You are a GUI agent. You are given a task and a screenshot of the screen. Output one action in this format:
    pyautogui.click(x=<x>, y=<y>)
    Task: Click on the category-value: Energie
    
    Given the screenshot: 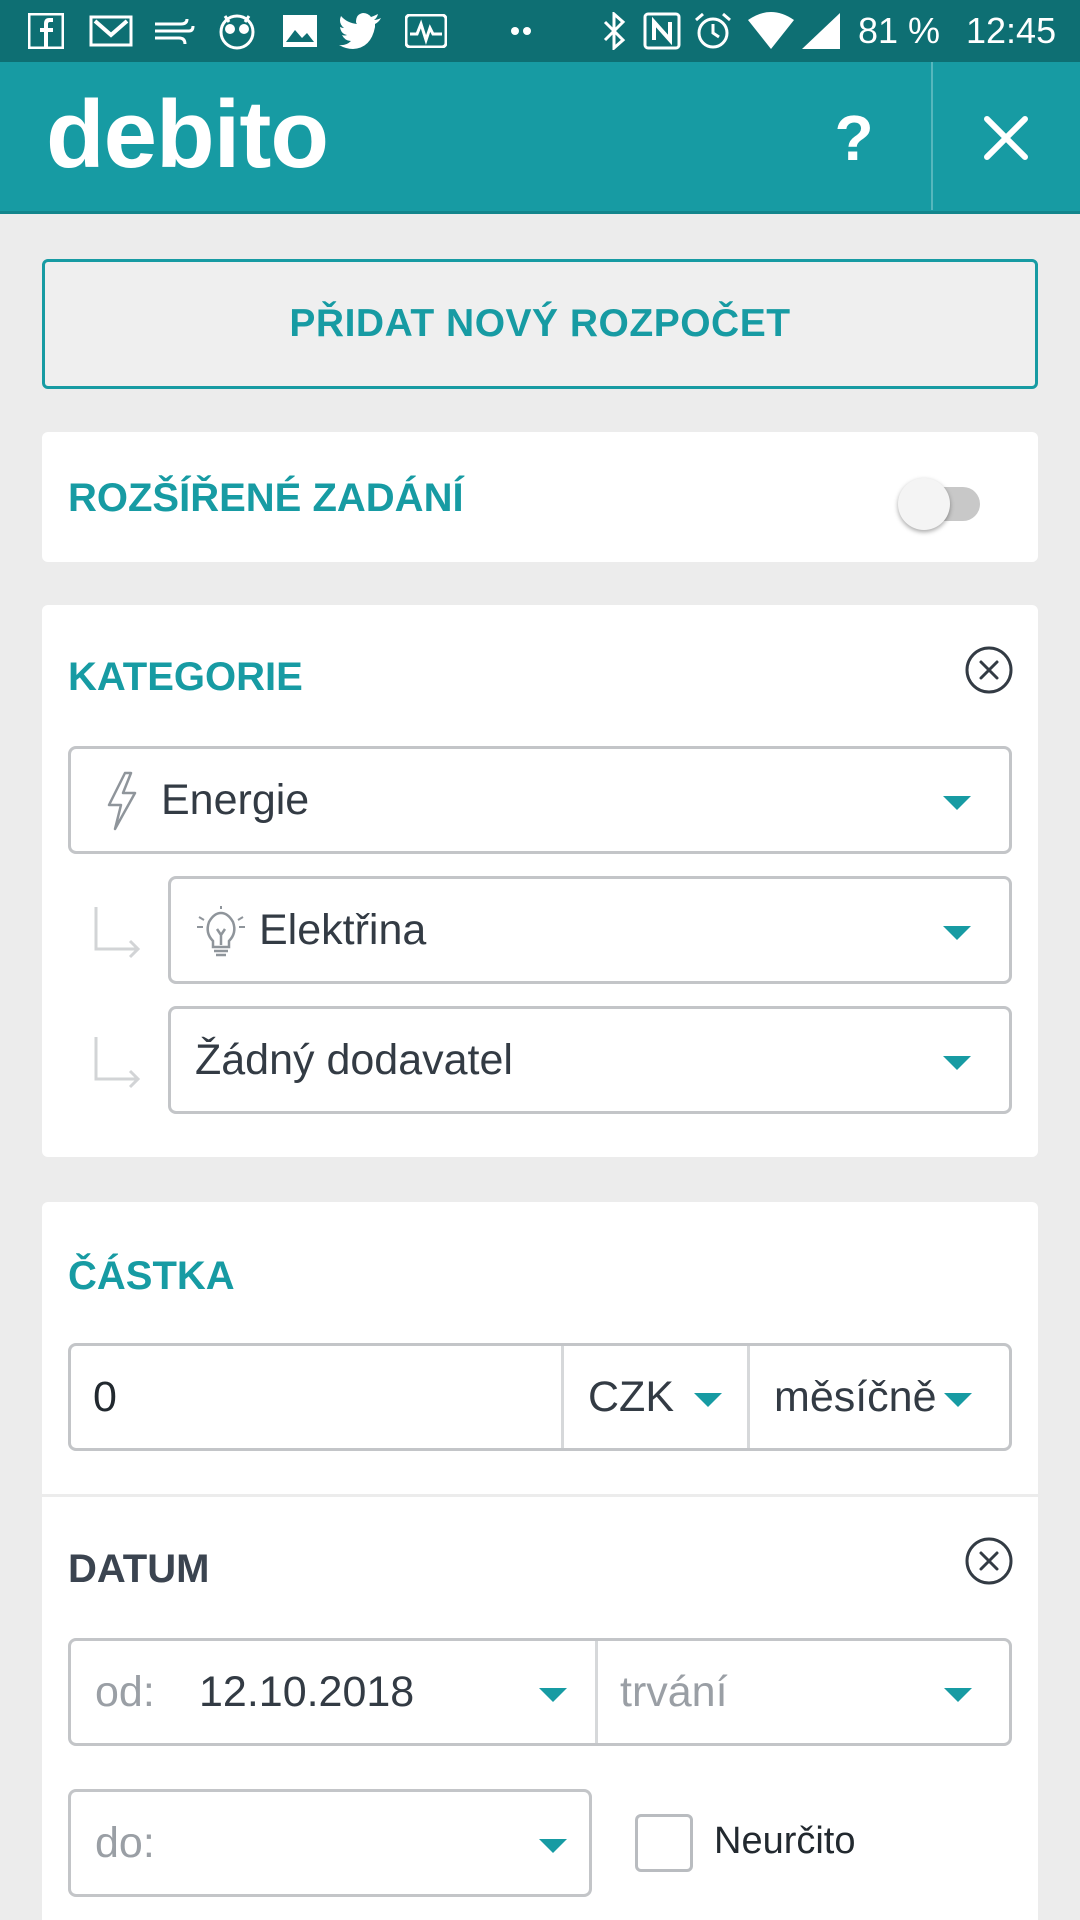 What is the action you would take?
    pyautogui.click(x=235, y=800)
    